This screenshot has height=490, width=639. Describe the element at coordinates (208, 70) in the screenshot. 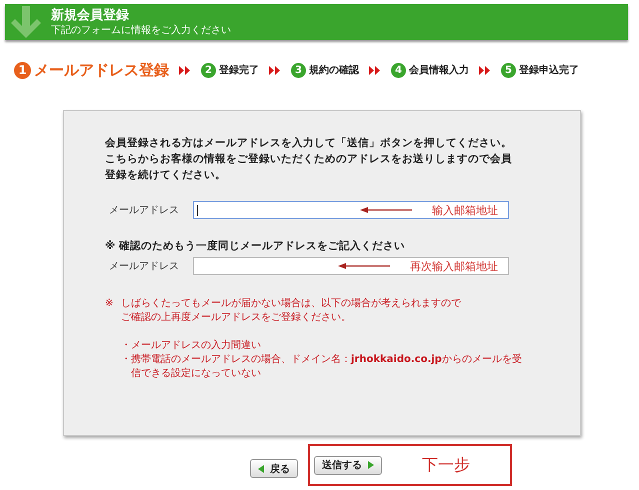

I see `step-number: 2` at that location.